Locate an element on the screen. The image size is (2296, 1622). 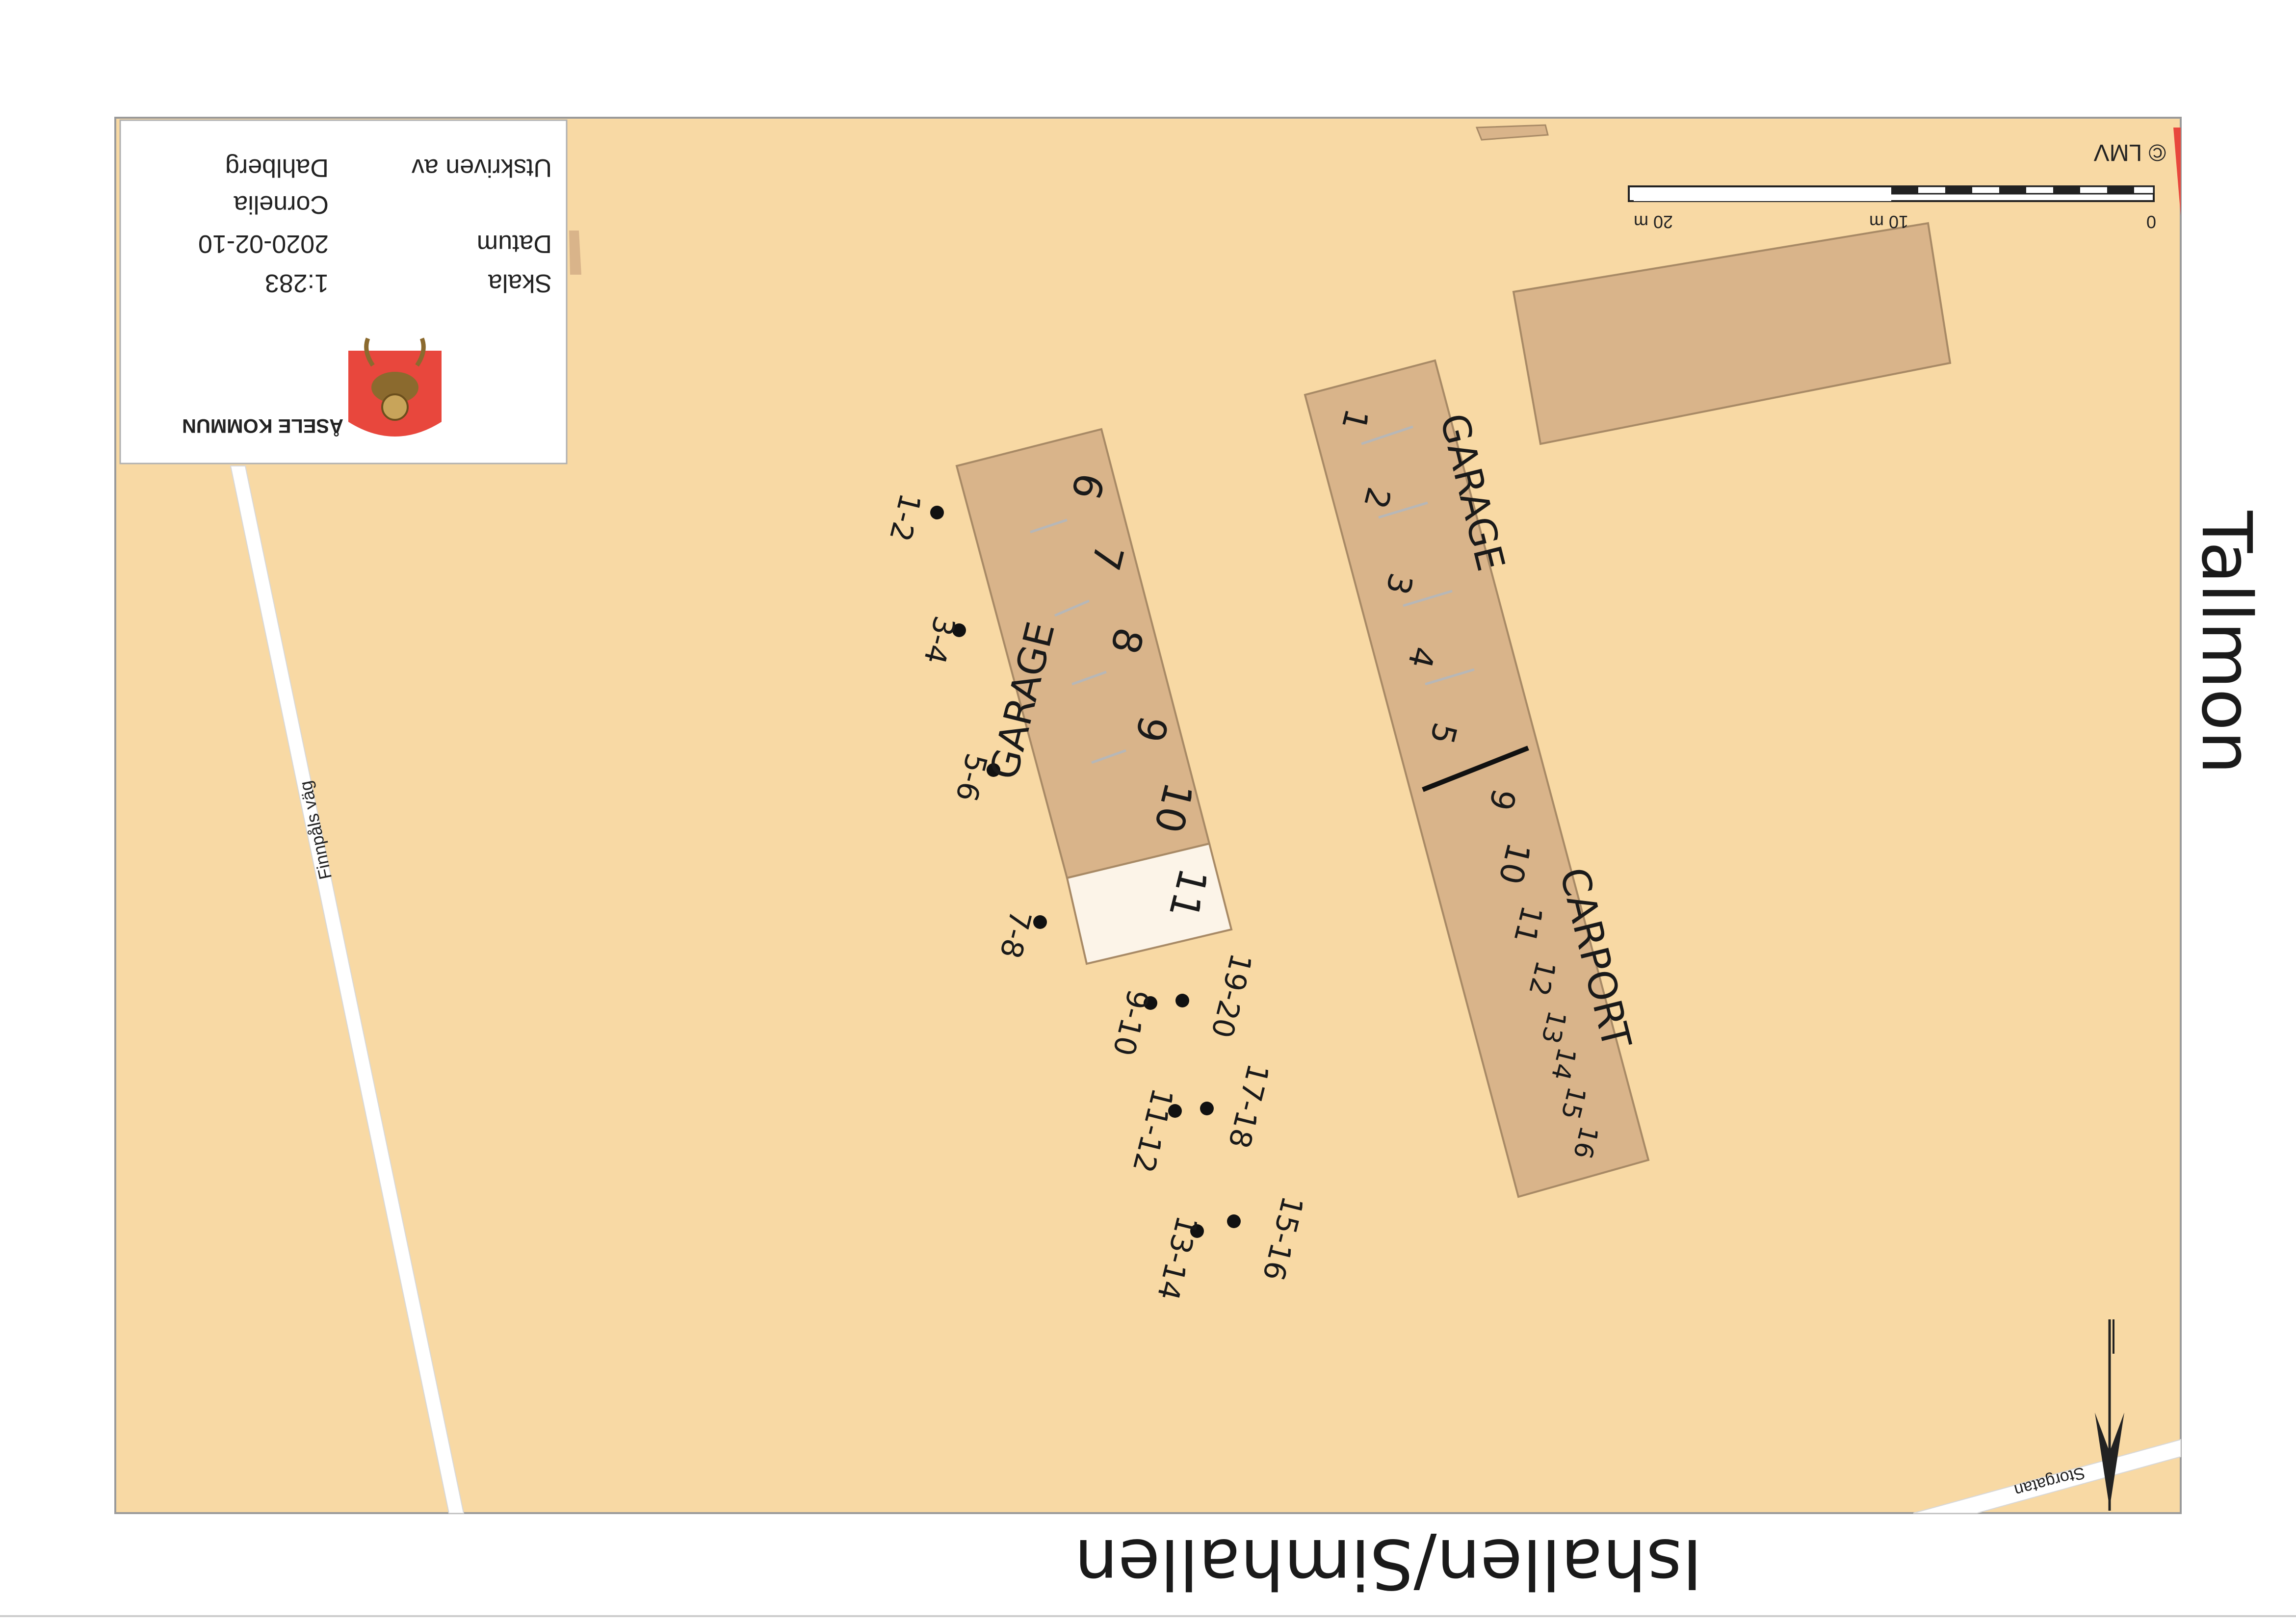
titleblock-date-value: 2020-02-10 is located at coordinates (263, 244).